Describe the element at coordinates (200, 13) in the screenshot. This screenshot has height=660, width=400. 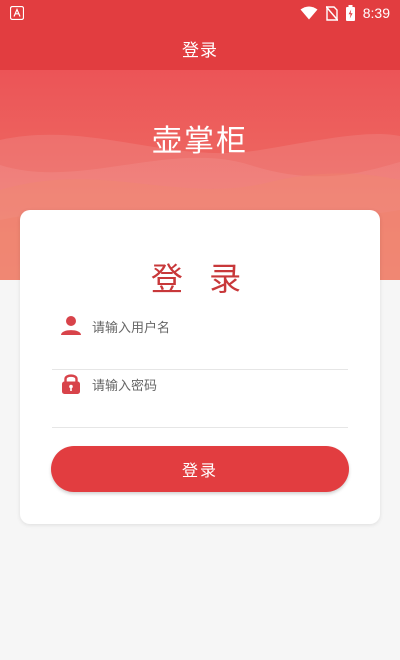
I see `status-bar: 8:39` at that location.